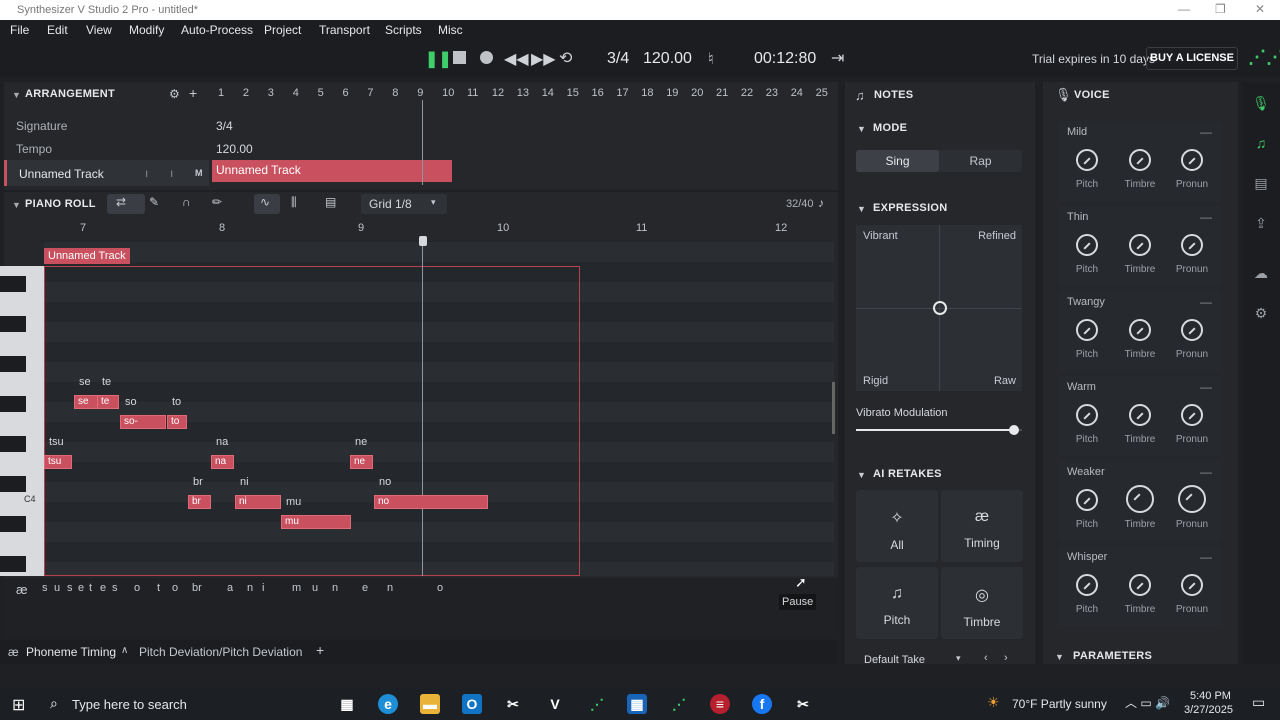 The height and width of the screenshot is (720, 1280). Describe the element at coordinates (171, 173) in the screenshot. I see `pan-icon: ı` at that location.